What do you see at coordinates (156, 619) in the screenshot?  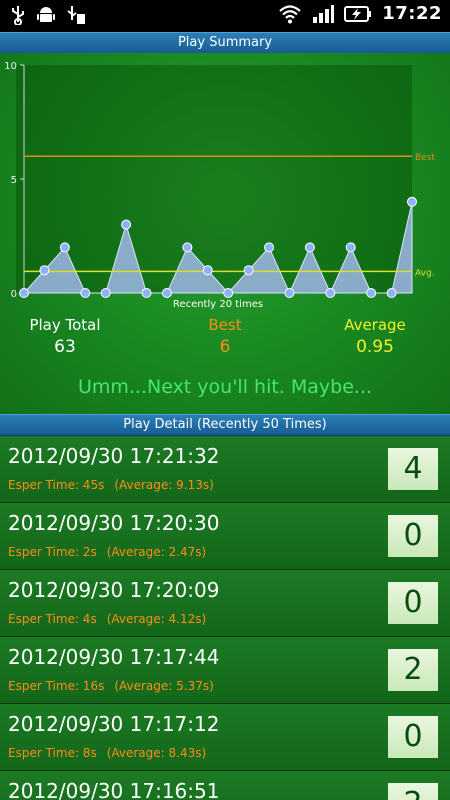 I see `esper-average: (Average: 4.12s)` at bounding box center [156, 619].